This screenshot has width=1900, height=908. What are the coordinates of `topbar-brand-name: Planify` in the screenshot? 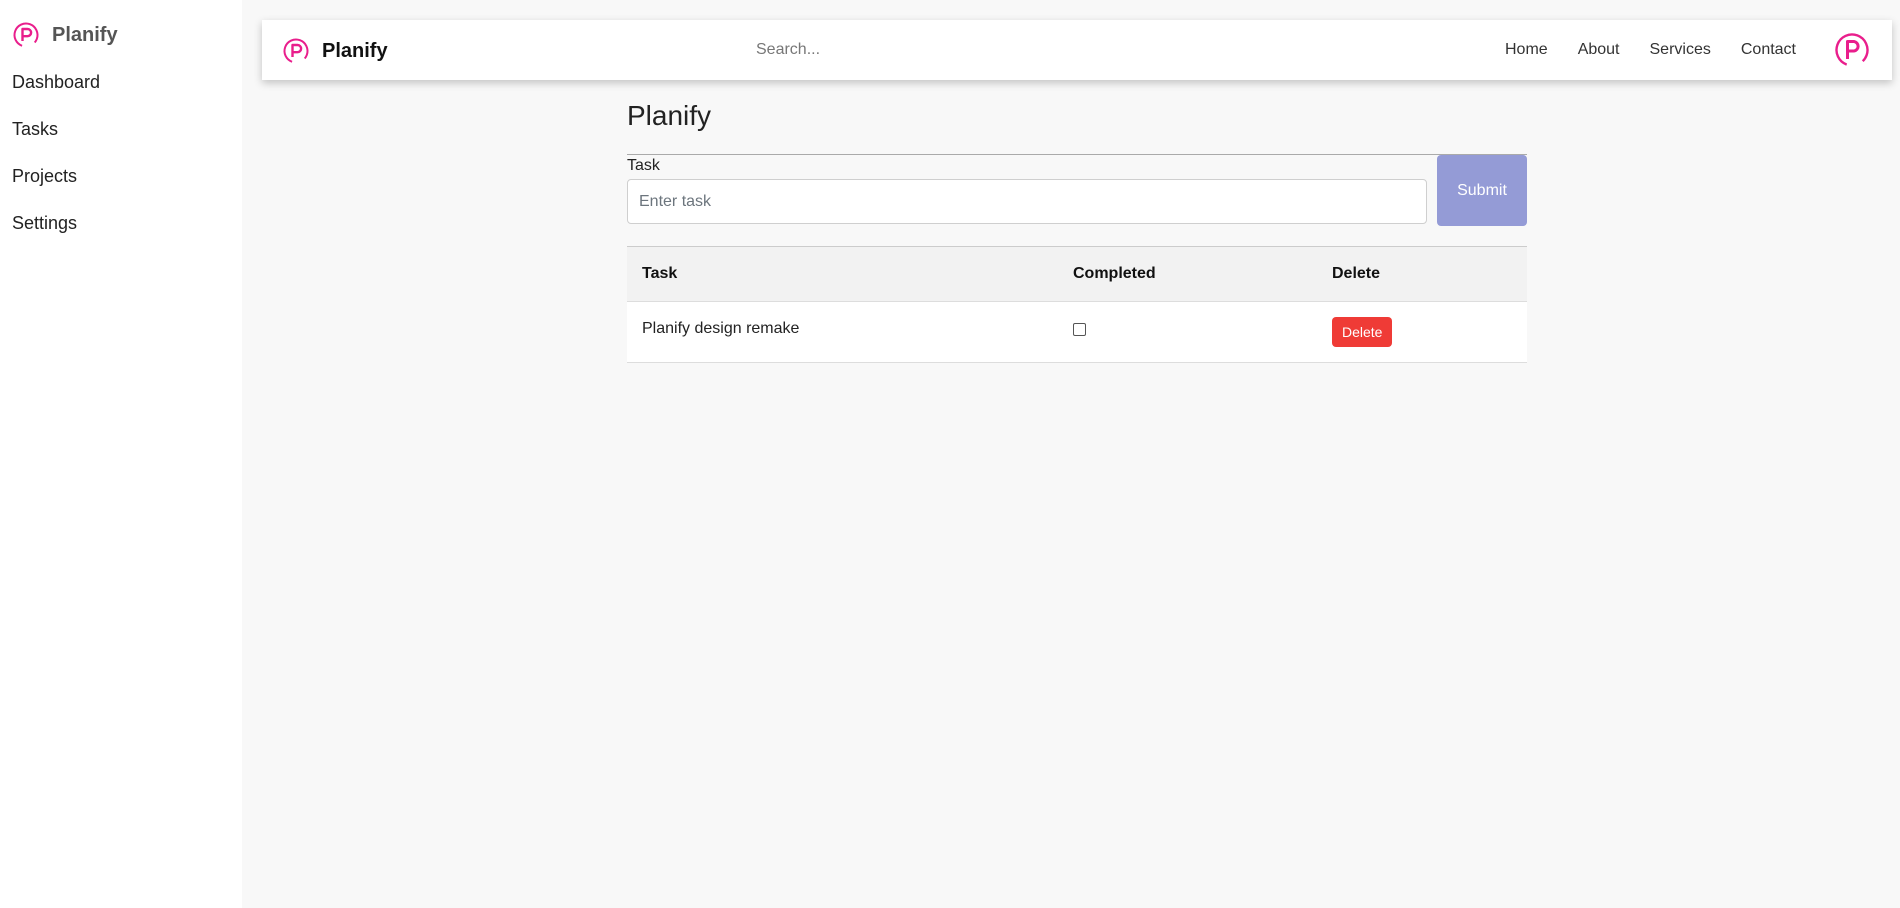 It's located at (355, 50).